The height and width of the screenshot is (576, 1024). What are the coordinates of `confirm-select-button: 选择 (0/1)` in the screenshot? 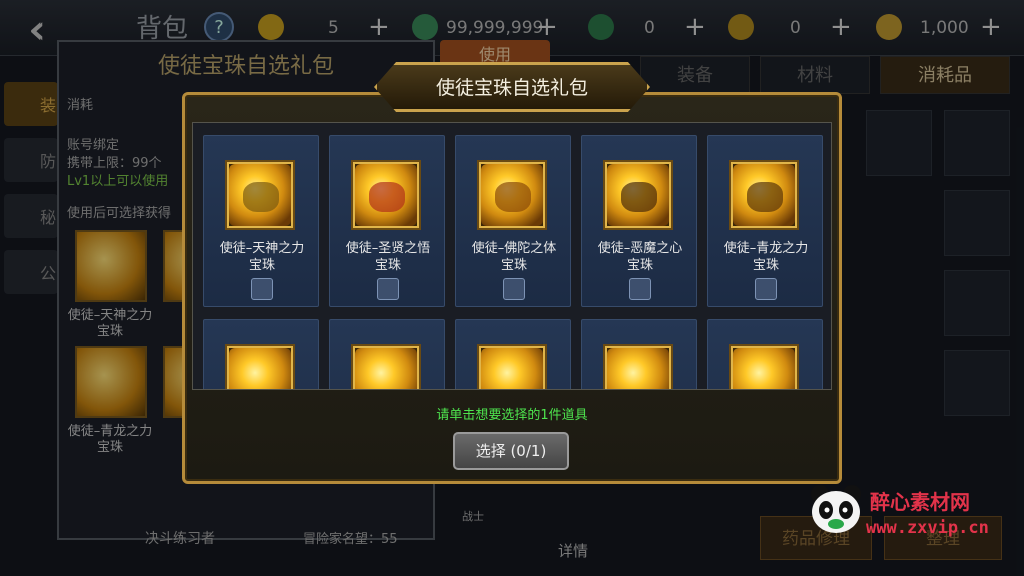 It's located at (511, 451).